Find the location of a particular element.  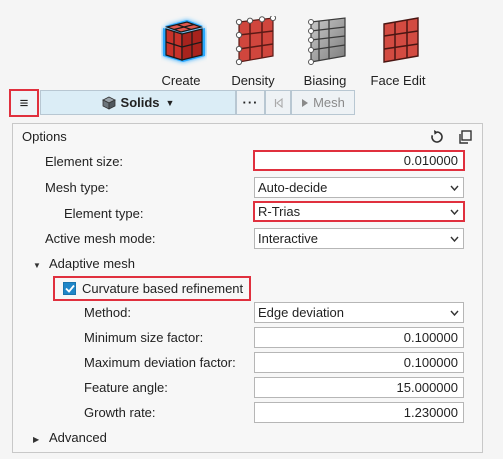

face-edit-label: Face Edit is located at coordinates (398, 80).